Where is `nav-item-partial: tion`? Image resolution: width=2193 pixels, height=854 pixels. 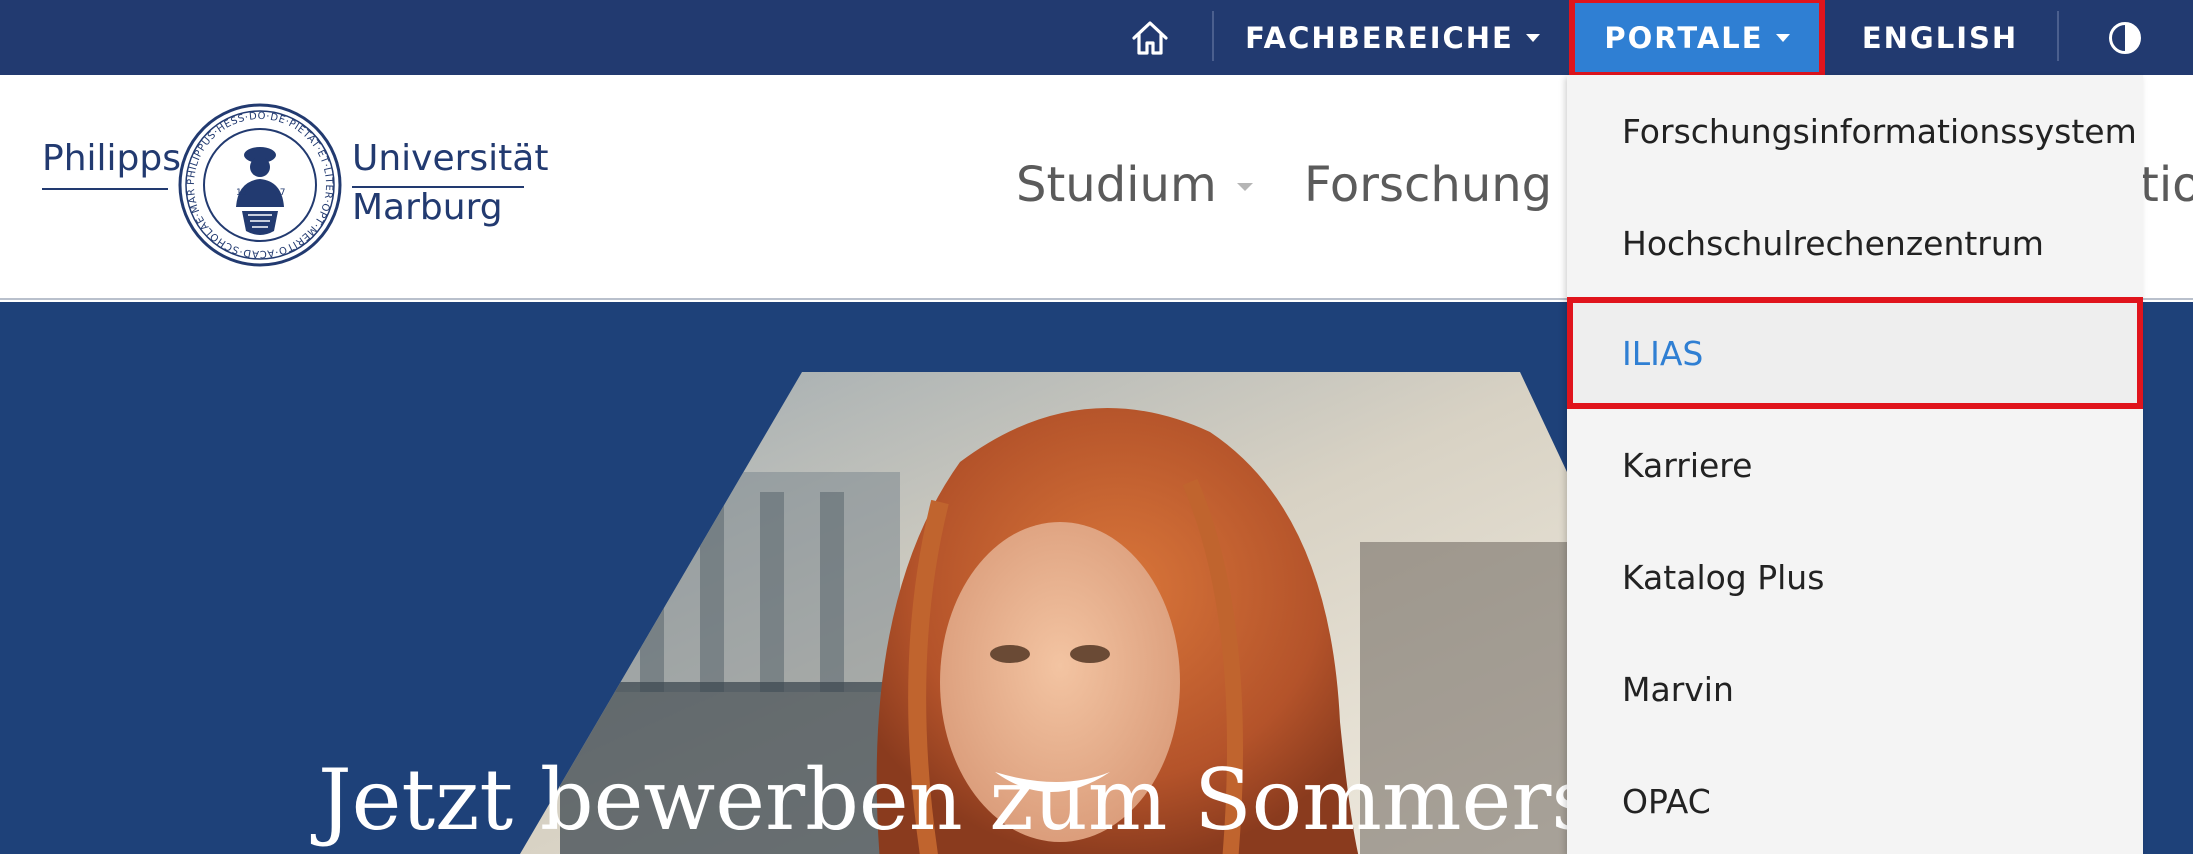 nav-item-partial: tion is located at coordinates (2166, 185).